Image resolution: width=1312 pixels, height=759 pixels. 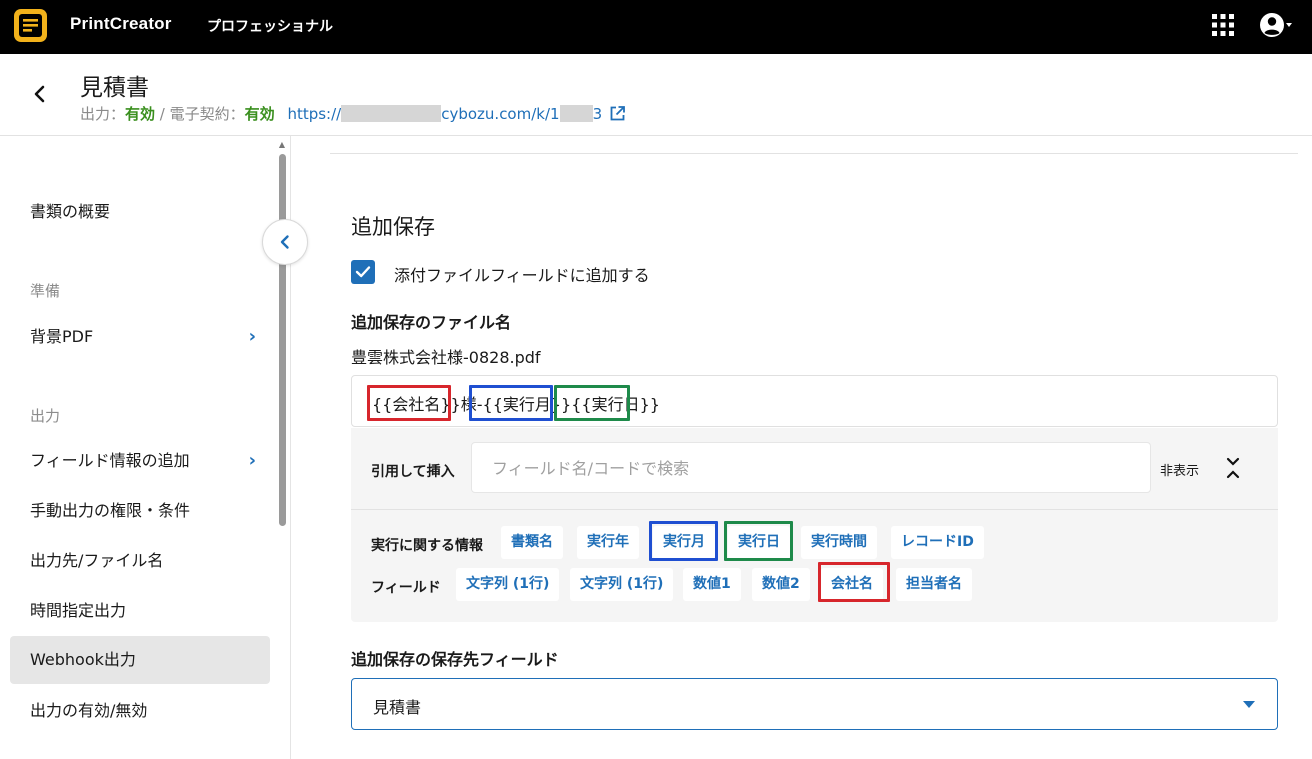 I want to click on sidebar-item-field-info: フィールド情報の追加 ›, so click(x=140, y=461).